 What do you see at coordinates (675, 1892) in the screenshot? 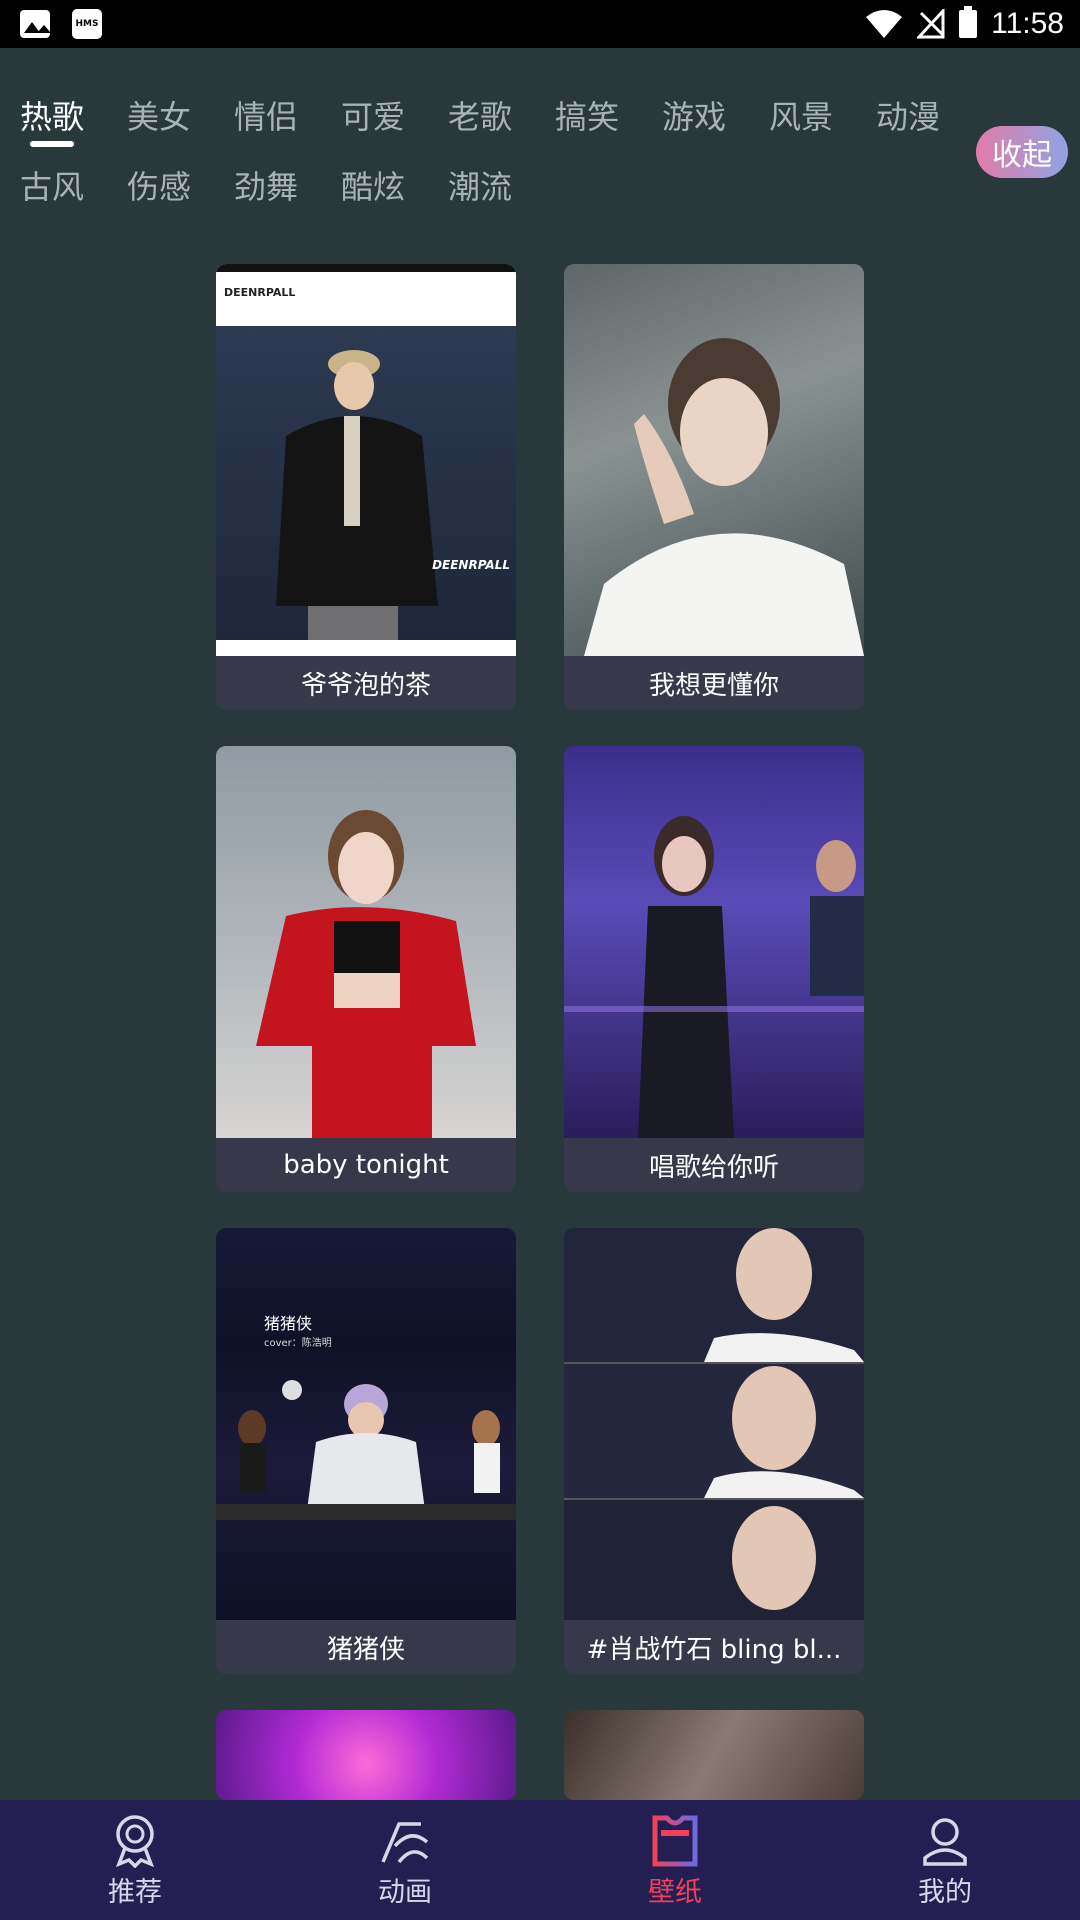
I see `nav-label: 壁纸` at bounding box center [675, 1892].